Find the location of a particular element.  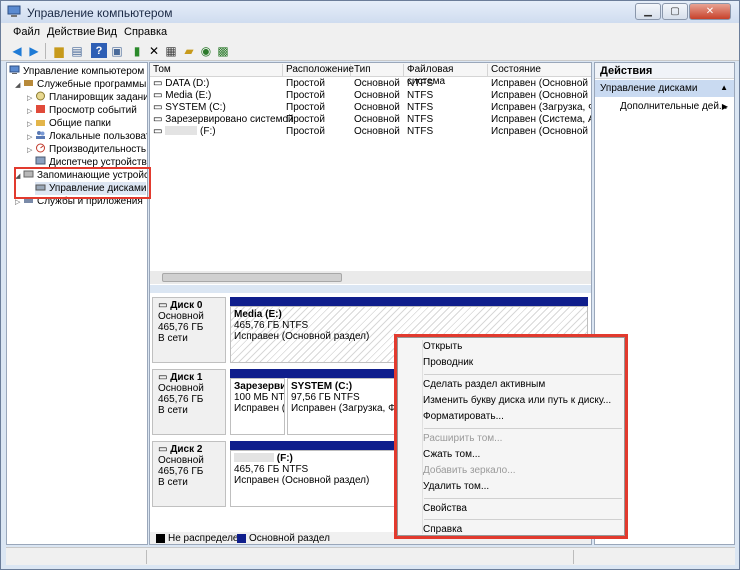

properties-icon: ▦ is located at coordinates (171, 50).